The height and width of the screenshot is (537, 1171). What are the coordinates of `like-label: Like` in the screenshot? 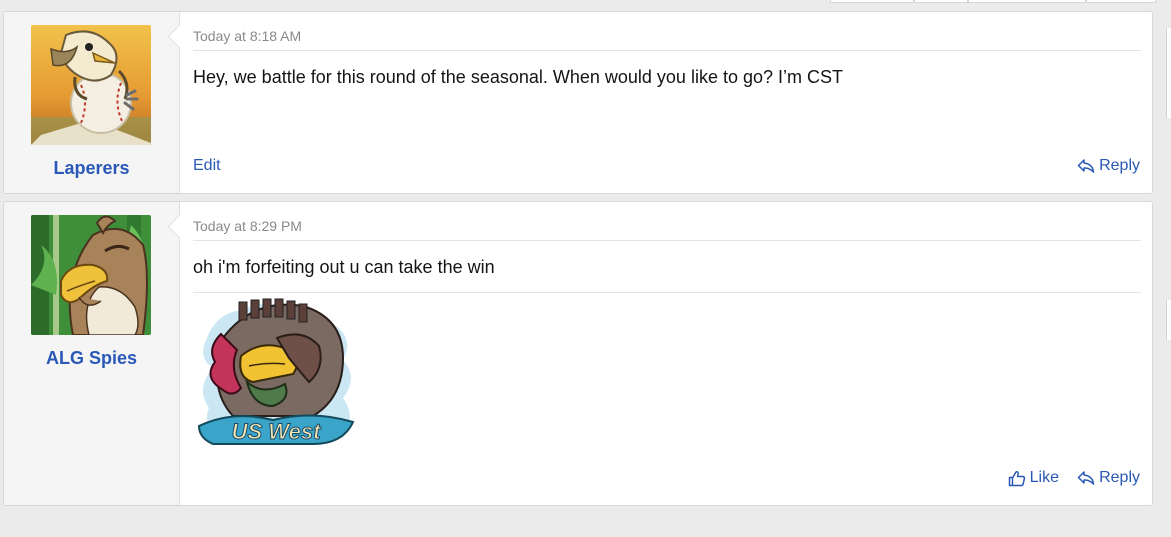 It's located at (1044, 477).